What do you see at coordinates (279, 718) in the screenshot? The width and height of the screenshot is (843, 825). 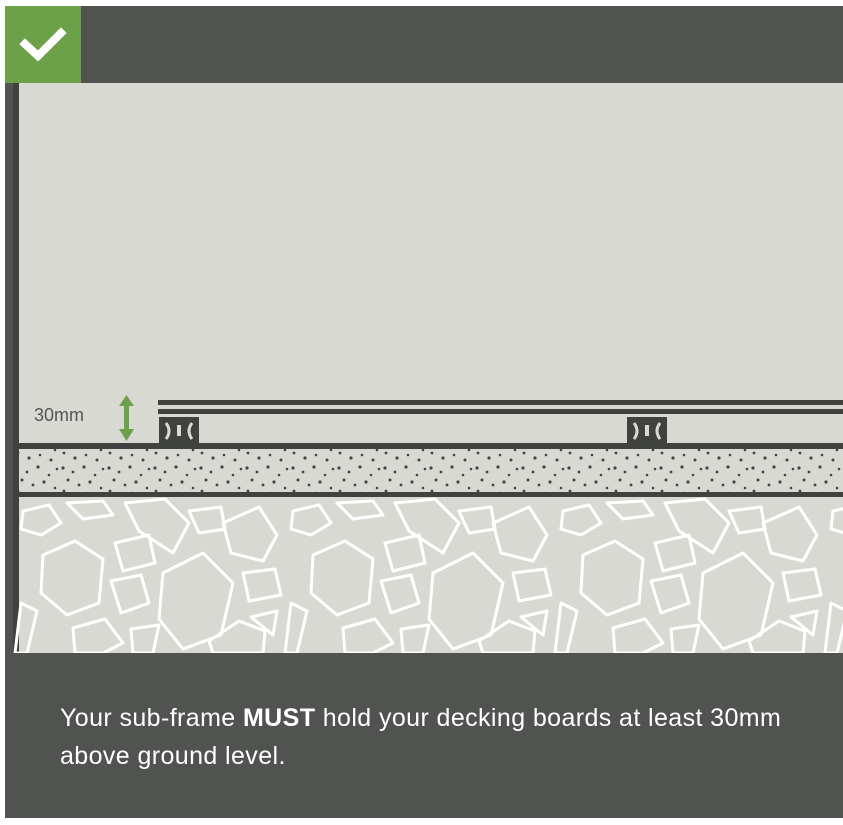 I see `caption-emphasis: MUST` at bounding box center [279, 718].